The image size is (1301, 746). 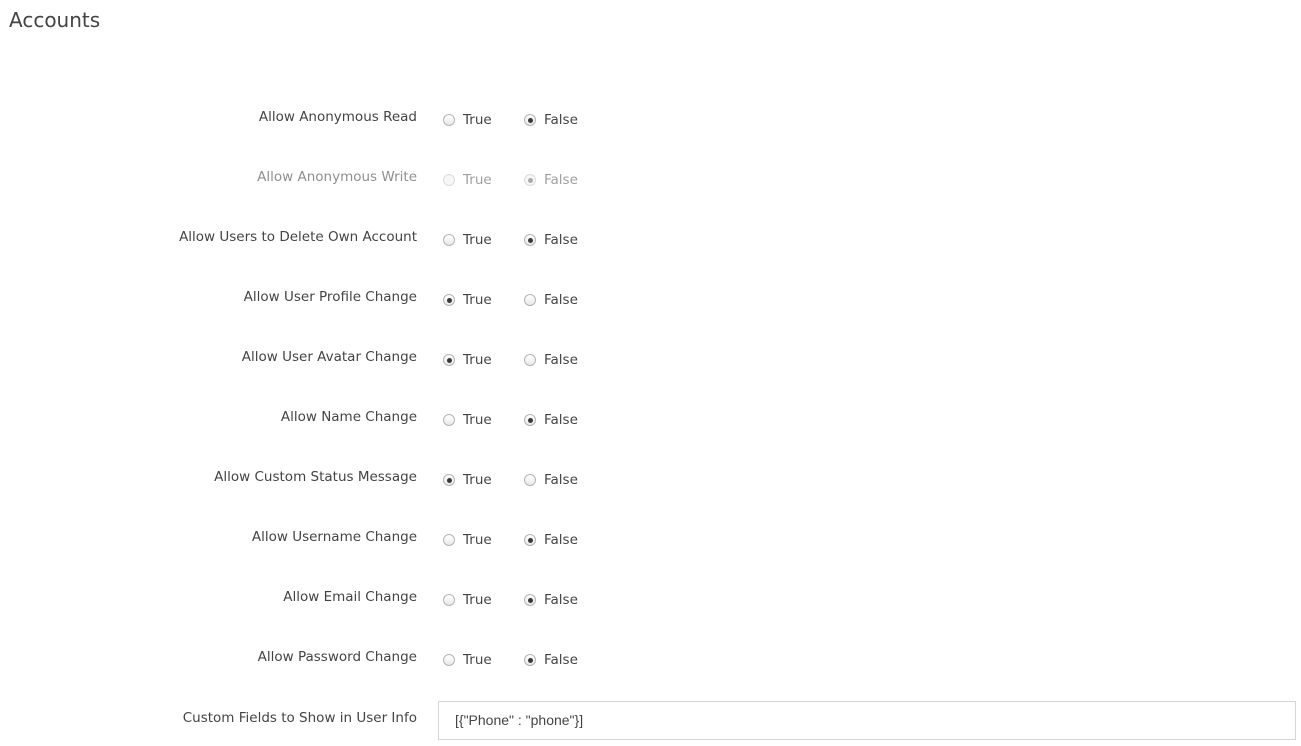 I want to click on setting-label: Allow Username Change, so click(x=334, y=537).